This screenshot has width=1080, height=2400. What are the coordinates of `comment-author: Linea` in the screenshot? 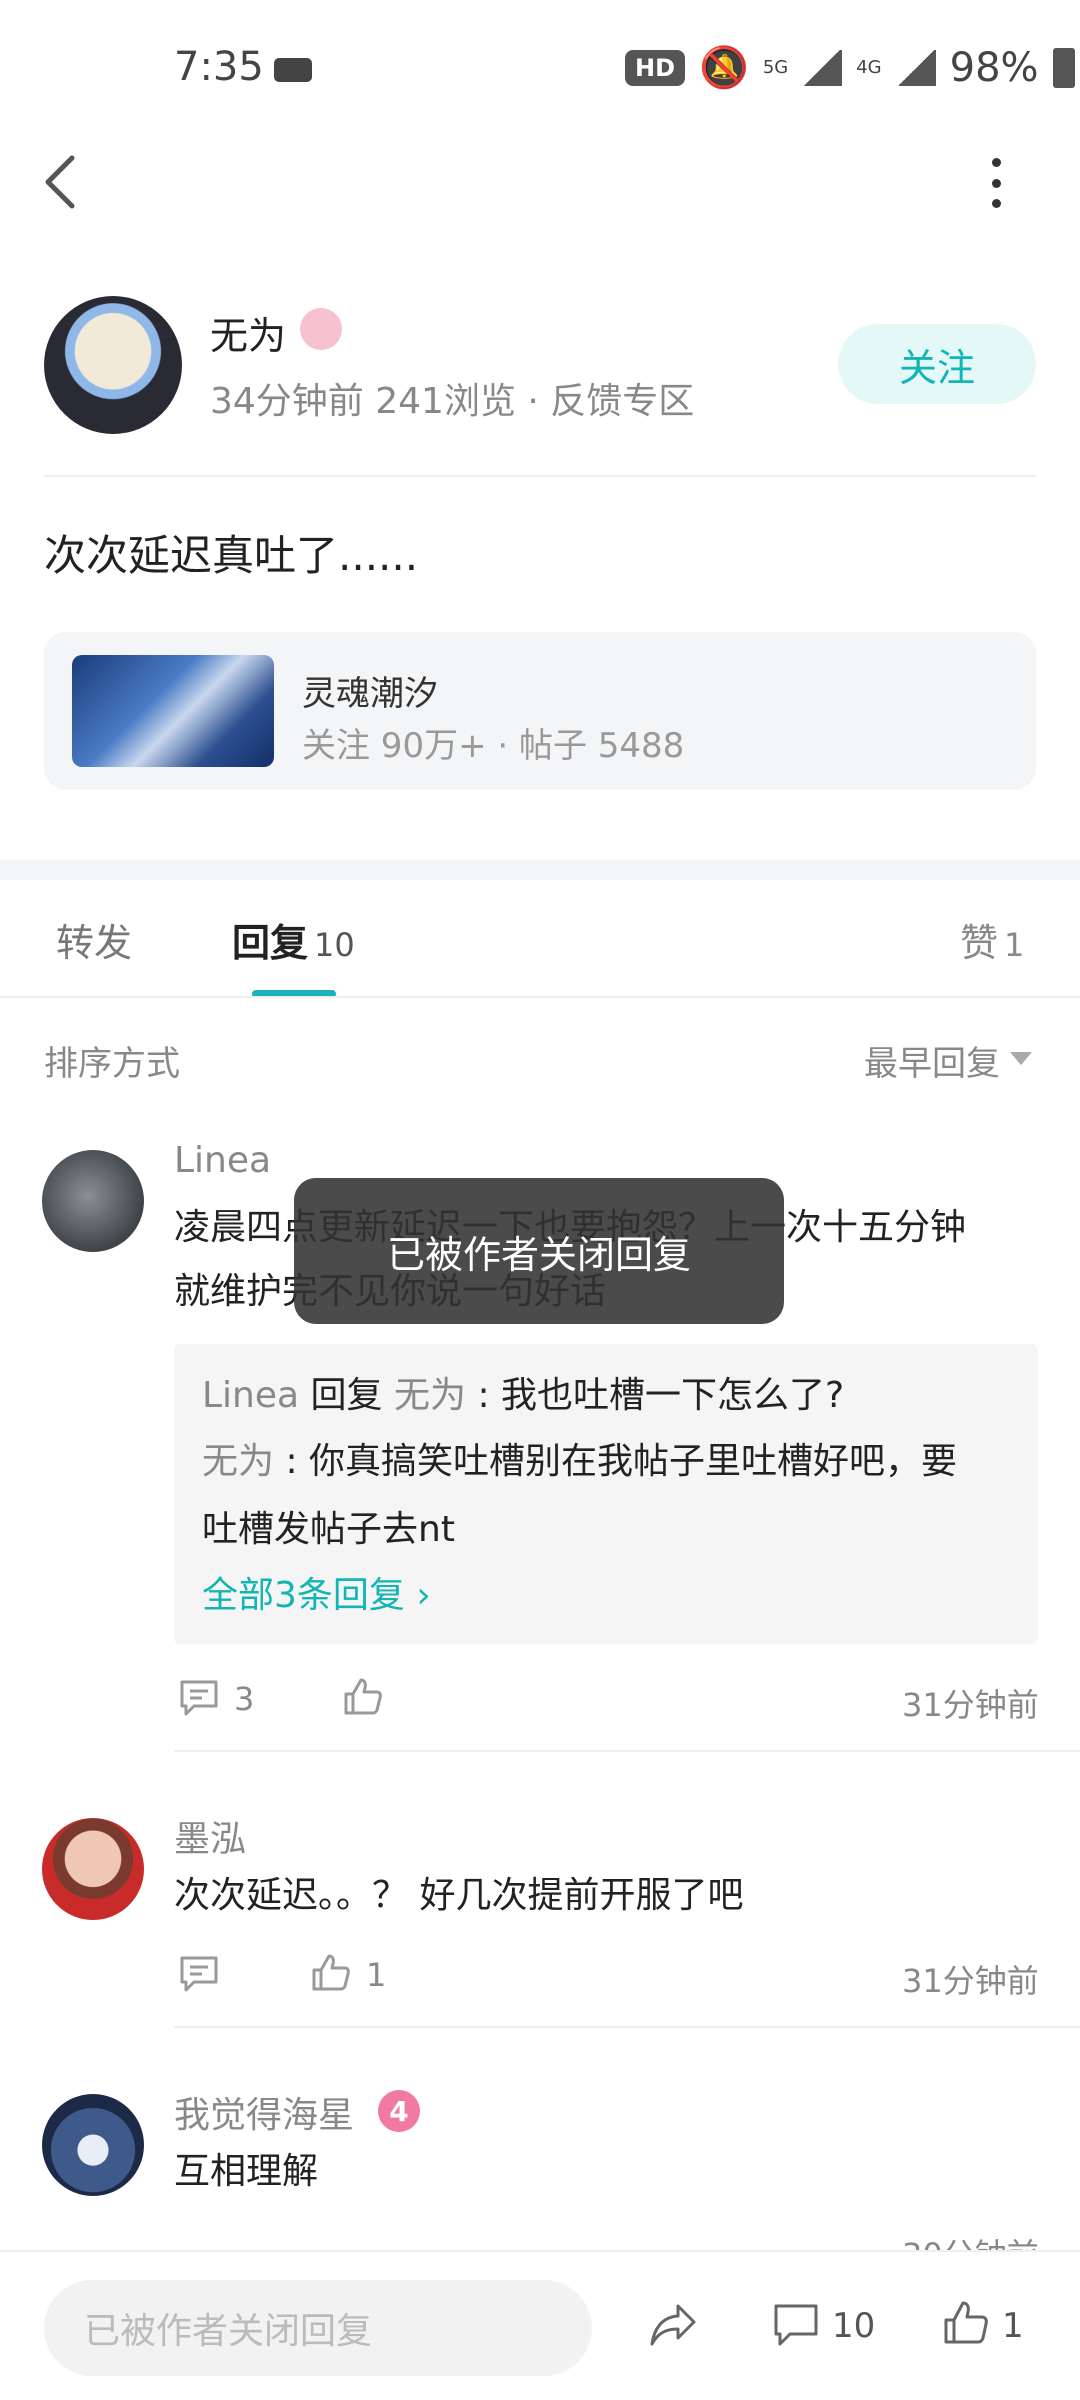 It's located at (222, 1160).